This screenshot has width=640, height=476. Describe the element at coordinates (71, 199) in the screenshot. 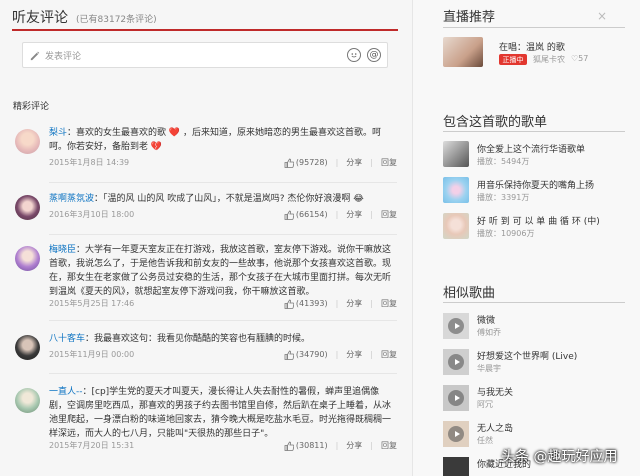

I see `comment-username: 蒸啊蒸氛波` at that location.